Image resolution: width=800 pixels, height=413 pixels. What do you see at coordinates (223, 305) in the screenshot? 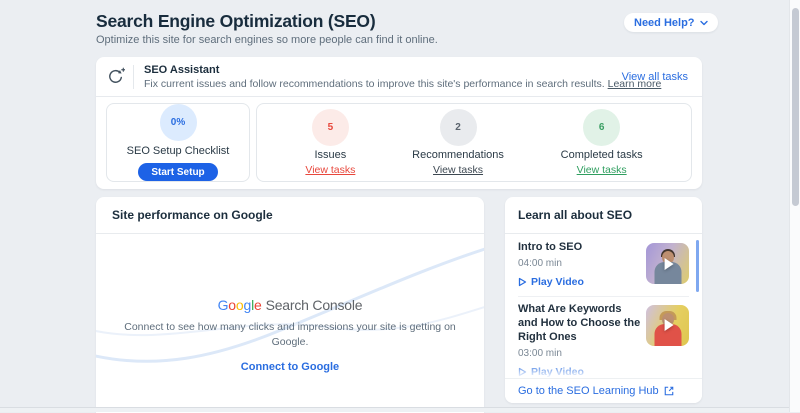
I see `logo-letter: G` at bounding box center [223, 305].